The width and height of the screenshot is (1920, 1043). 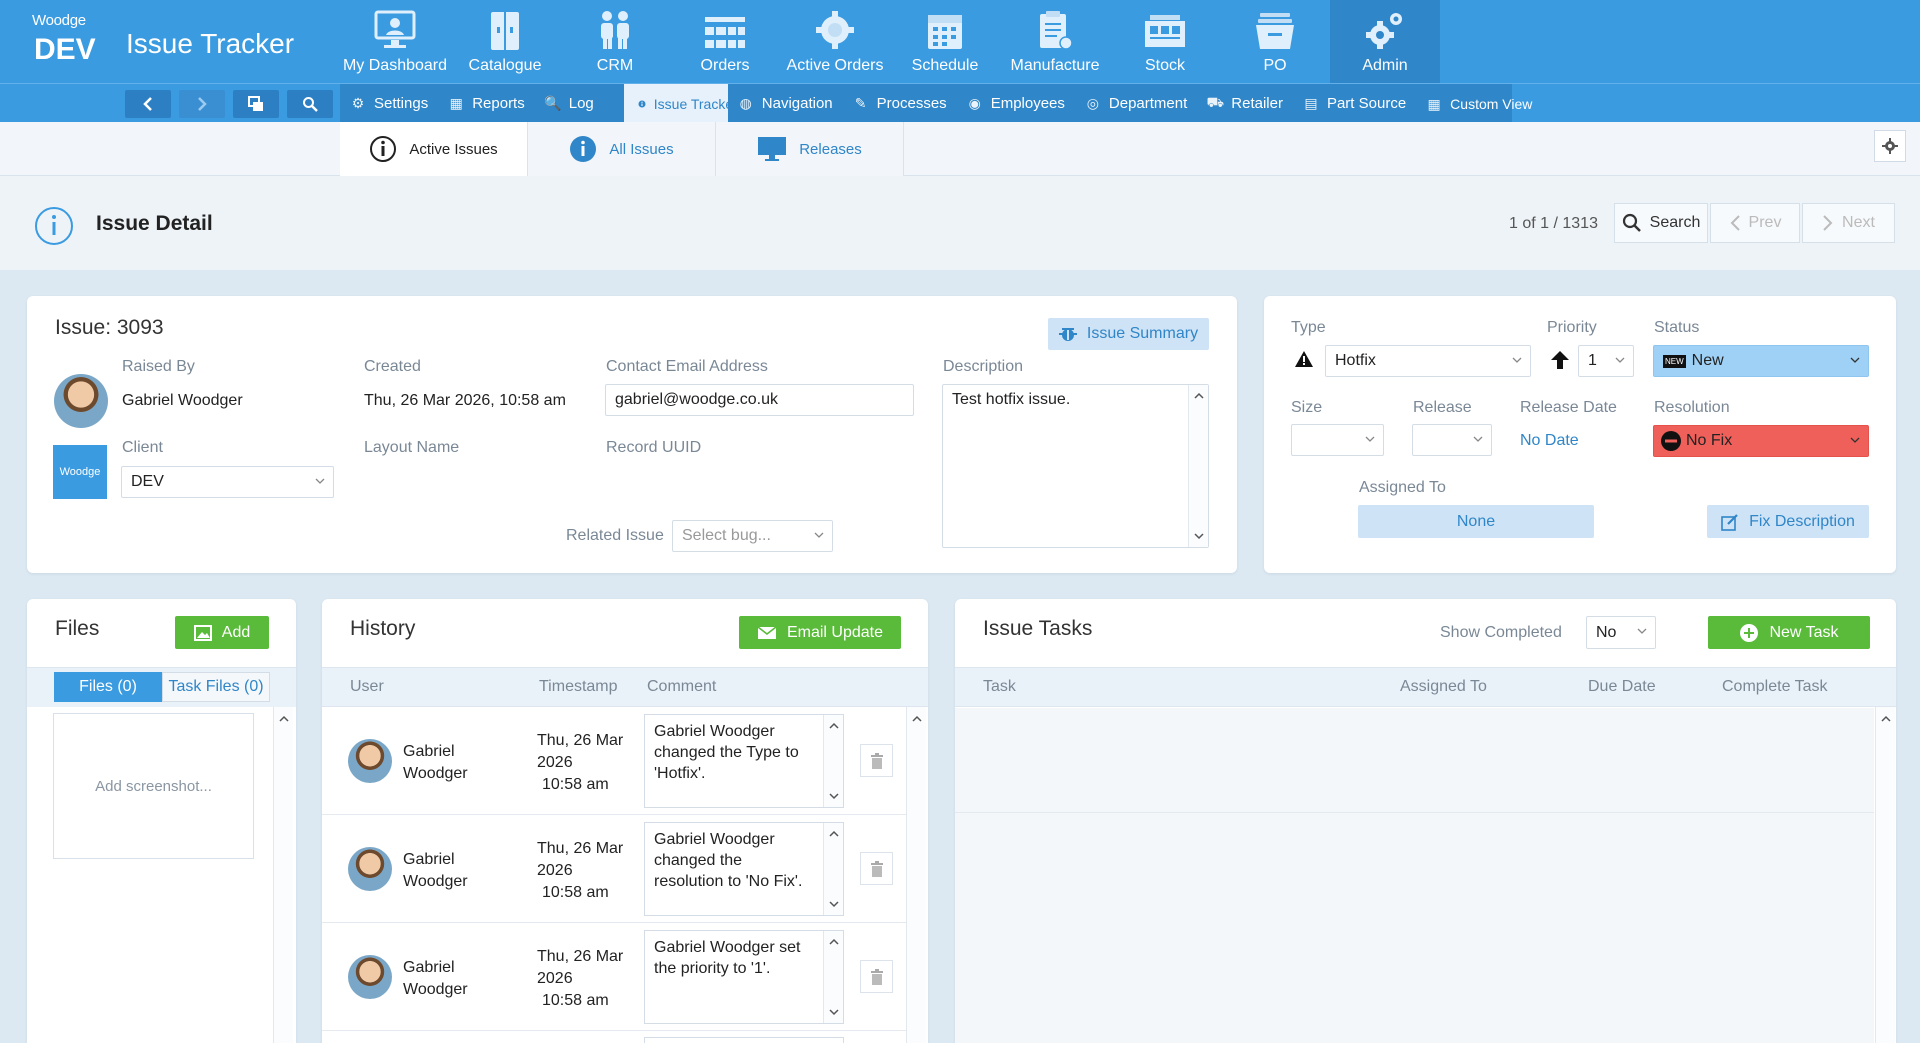 What do you see at coordinates (108, 687) in the screenshot?
I see `tab-files: Files (0)` at bounding box center [108, 687].